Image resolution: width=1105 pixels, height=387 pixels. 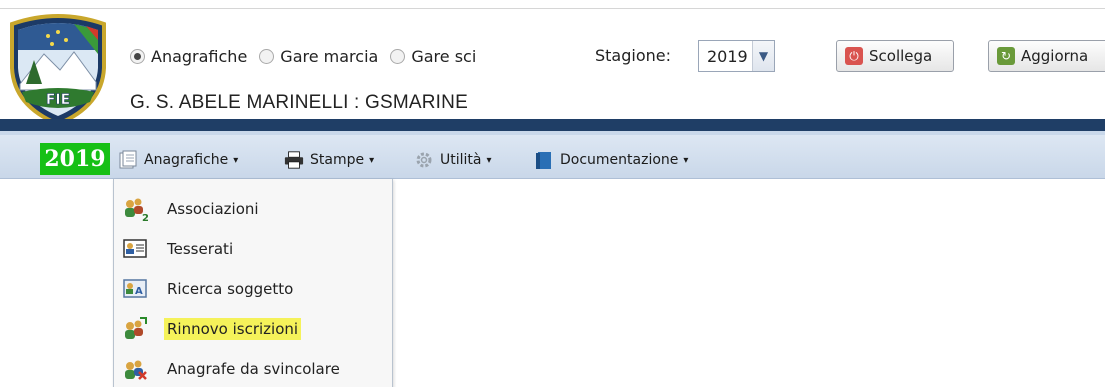 I want to click on menu-label: Anagrafiche, so click(x=186, y=160).